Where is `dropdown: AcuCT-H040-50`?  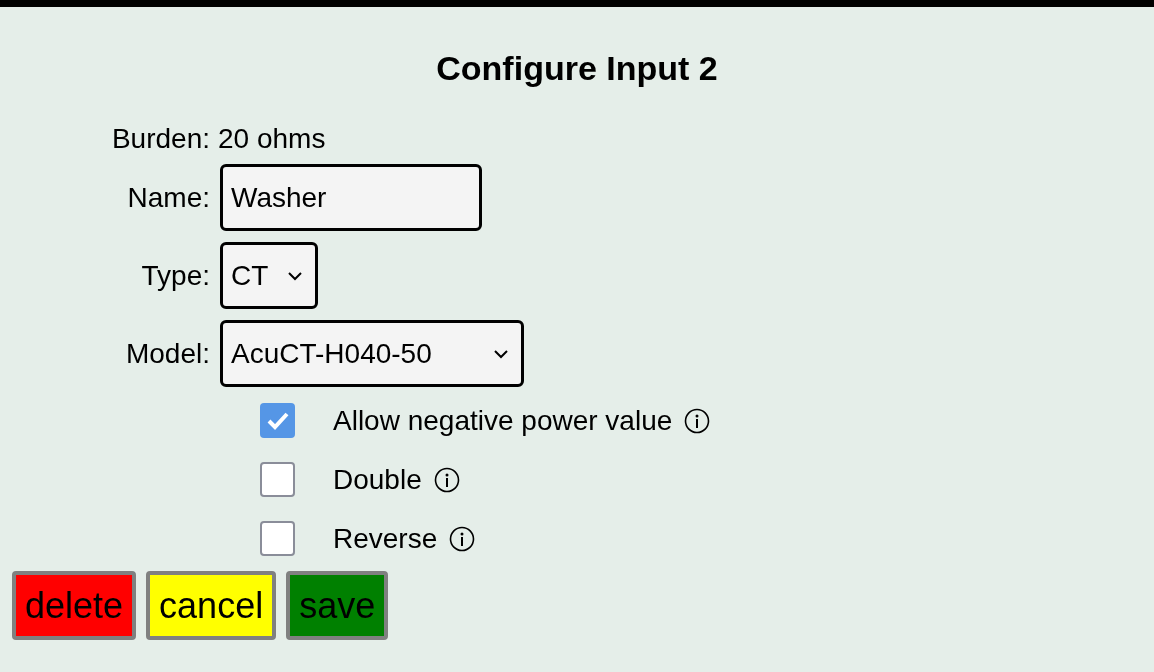
dropdown: AcuCT-H040-50 is located at coordinates (372, 353).